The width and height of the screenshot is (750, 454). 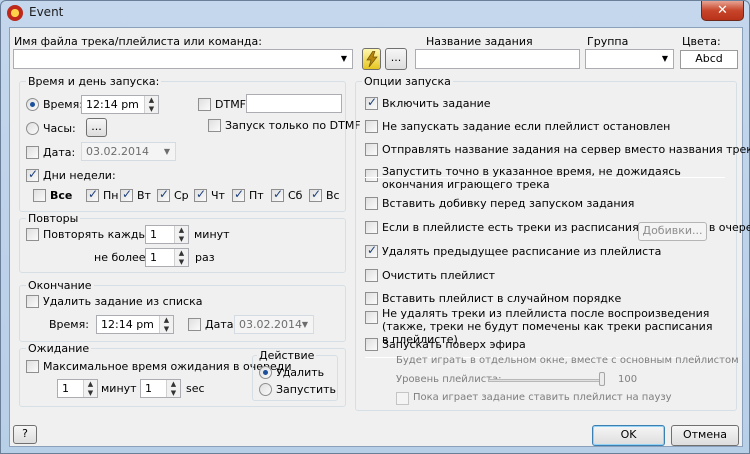 I want to click on weekdays-label: Дни недели:, so click(x=79, y=175).